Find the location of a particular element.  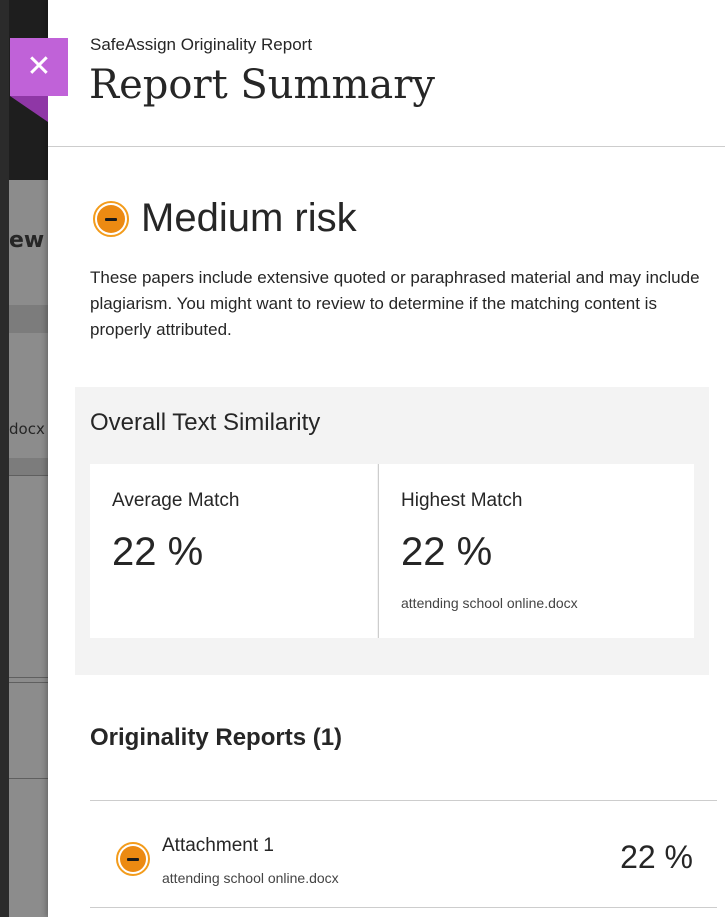

average-match-value: 22 % is located at coordinates (158, 552).